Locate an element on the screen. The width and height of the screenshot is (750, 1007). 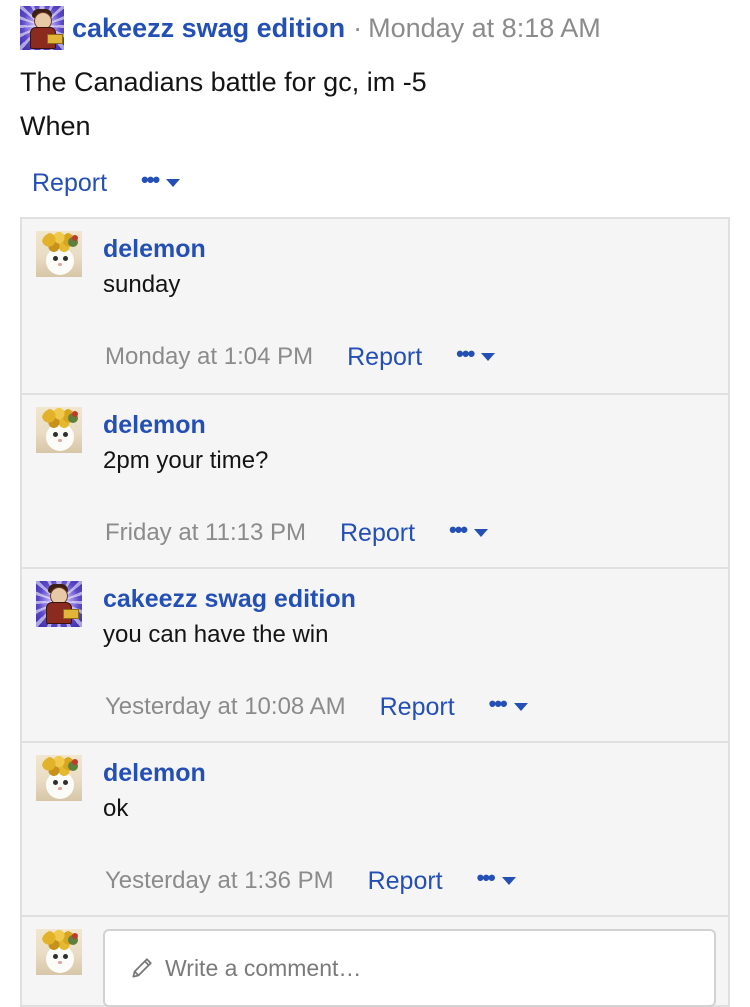
post-body: The Canadians battle for gc, im -5 When is located at coordinates (223, 104).